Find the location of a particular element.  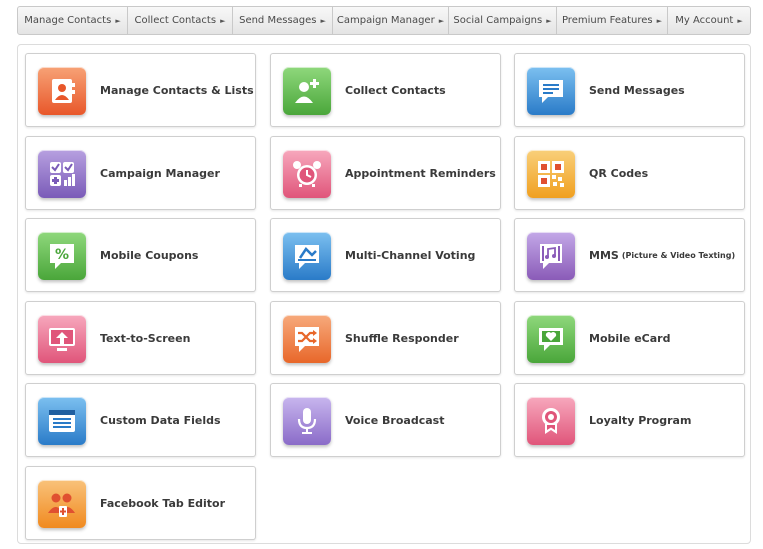

tile-label: Custom Data Fields is located at coordinates (160, 420).